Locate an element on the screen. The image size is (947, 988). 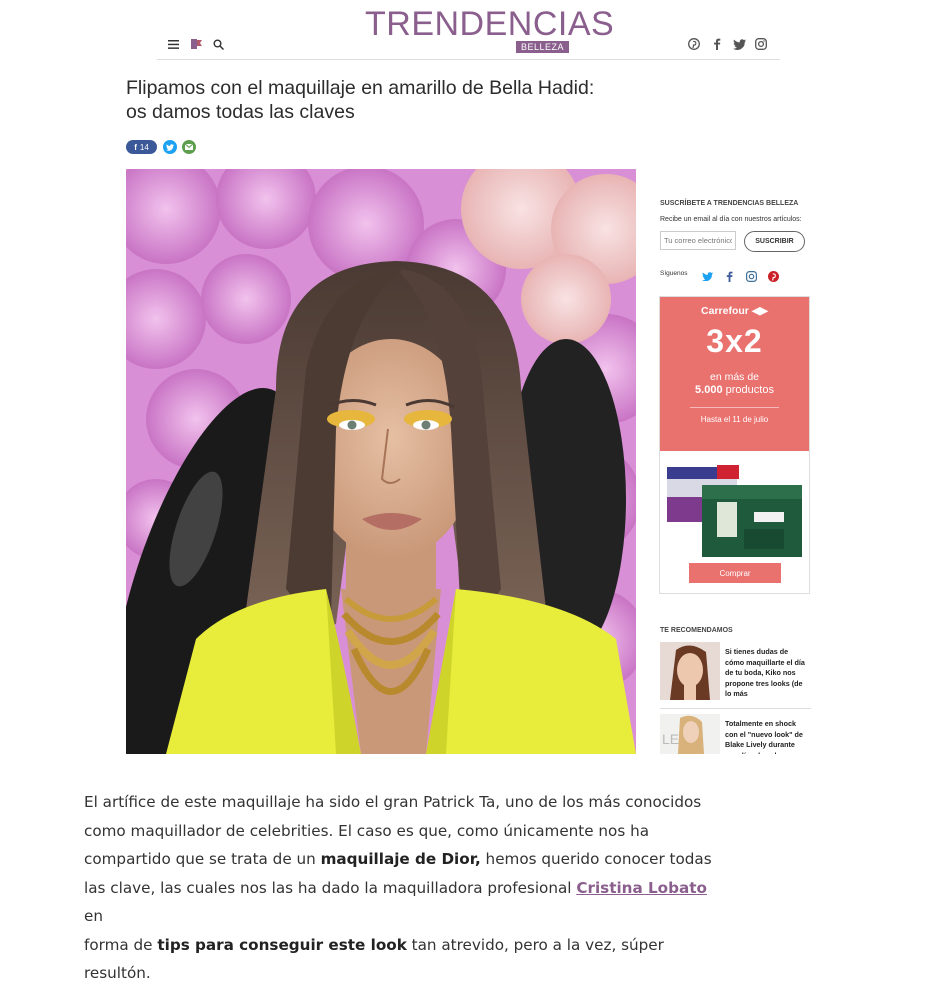
recommended-thumbnail is located at coordinates (690, 671).